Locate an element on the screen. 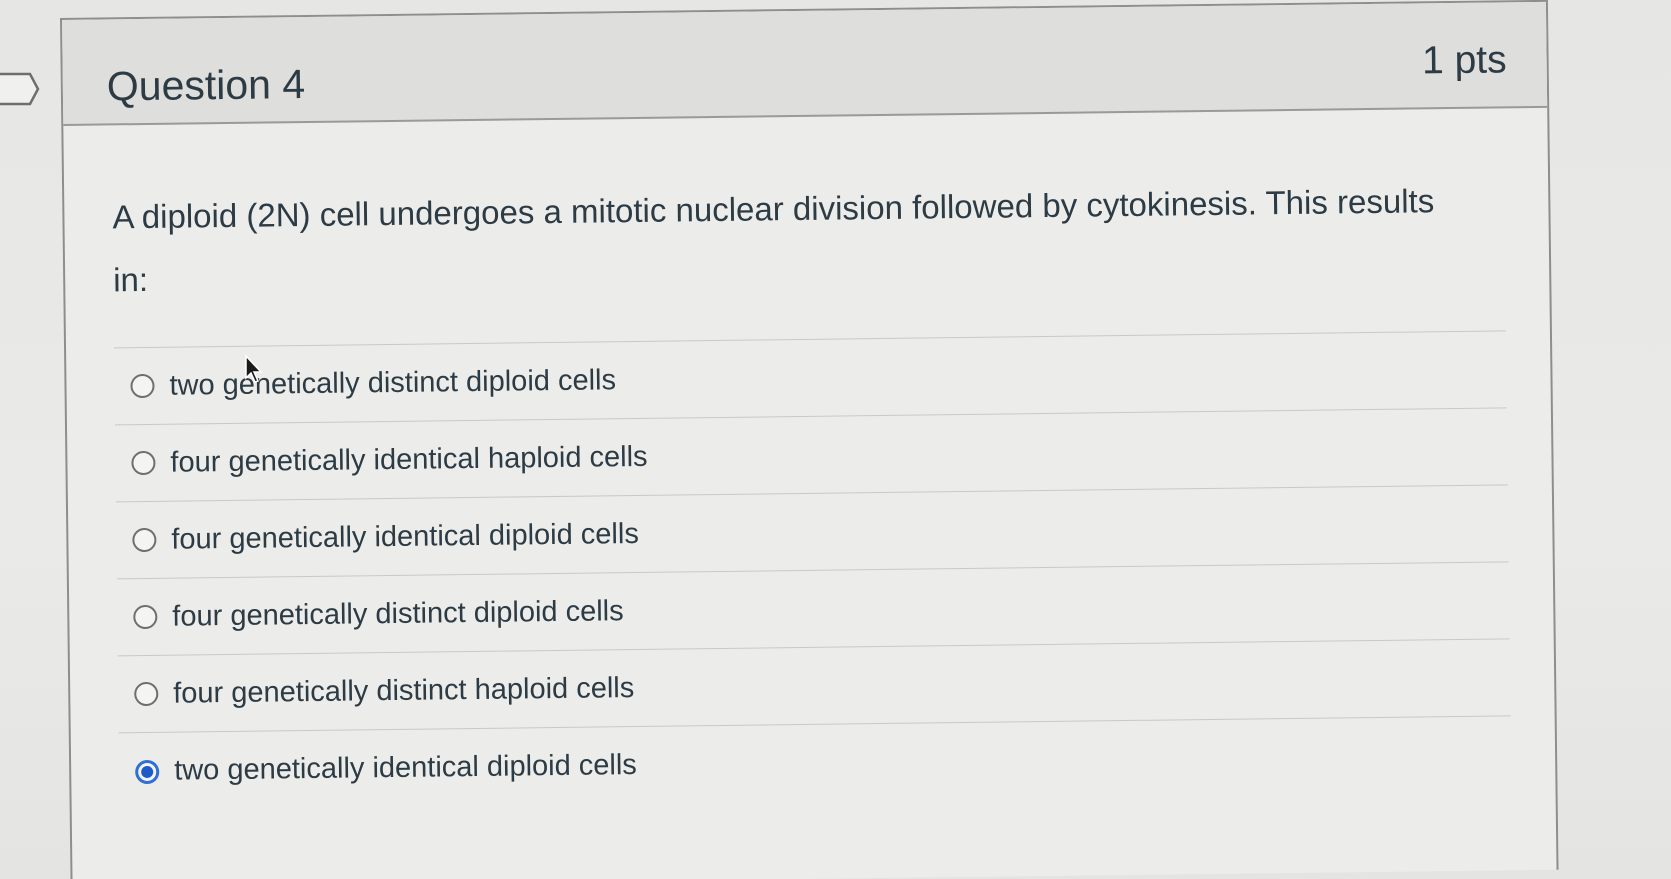 Image resolution: width=1671 pixels, height=879 pixels. question-header: Question 4 1 pts is located at coordinates (805, 63).